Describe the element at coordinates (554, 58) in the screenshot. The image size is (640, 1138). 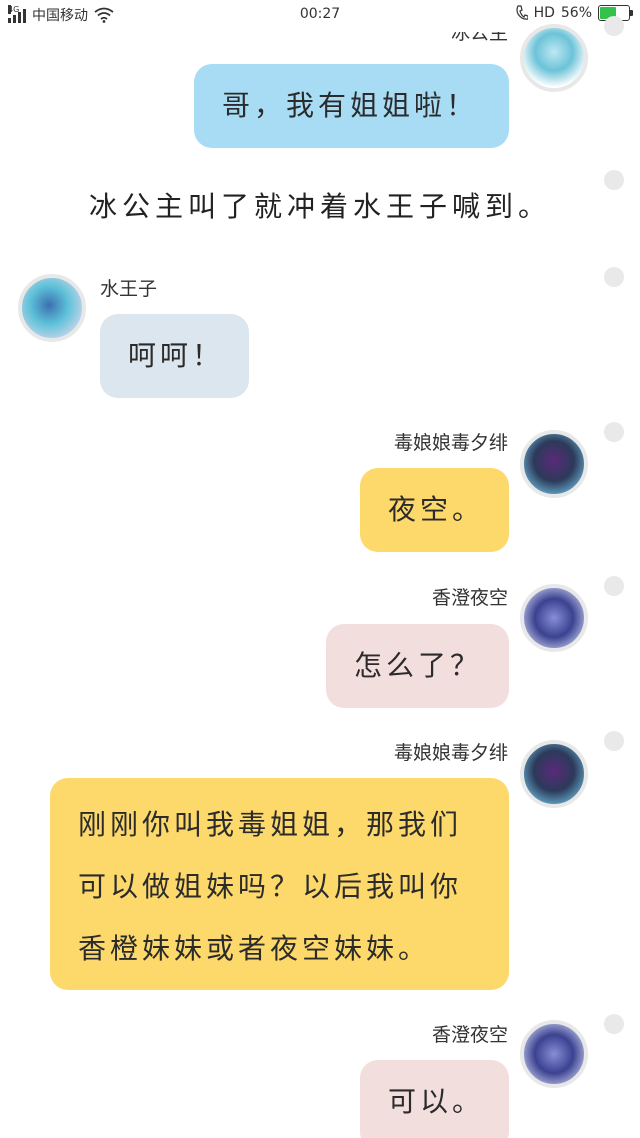
I see `ice-princess-avatar` at that location.